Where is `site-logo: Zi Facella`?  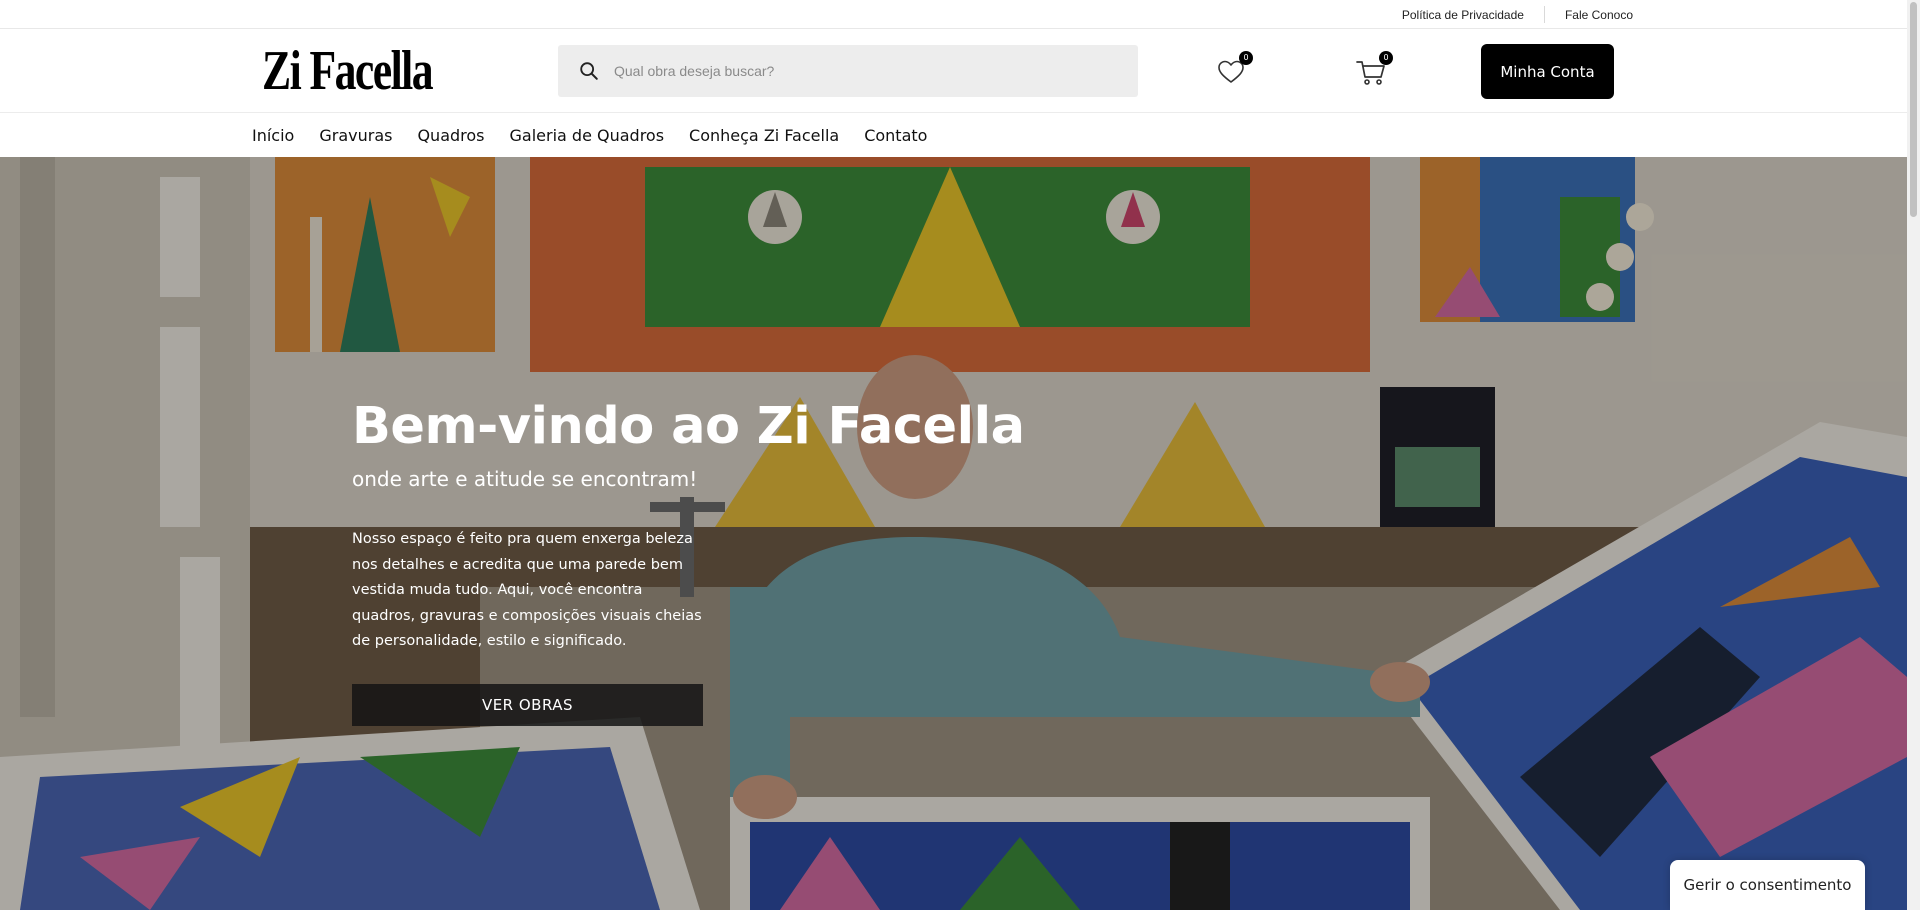
site-logo: Zi Facella is located at coordinates (348, 71).